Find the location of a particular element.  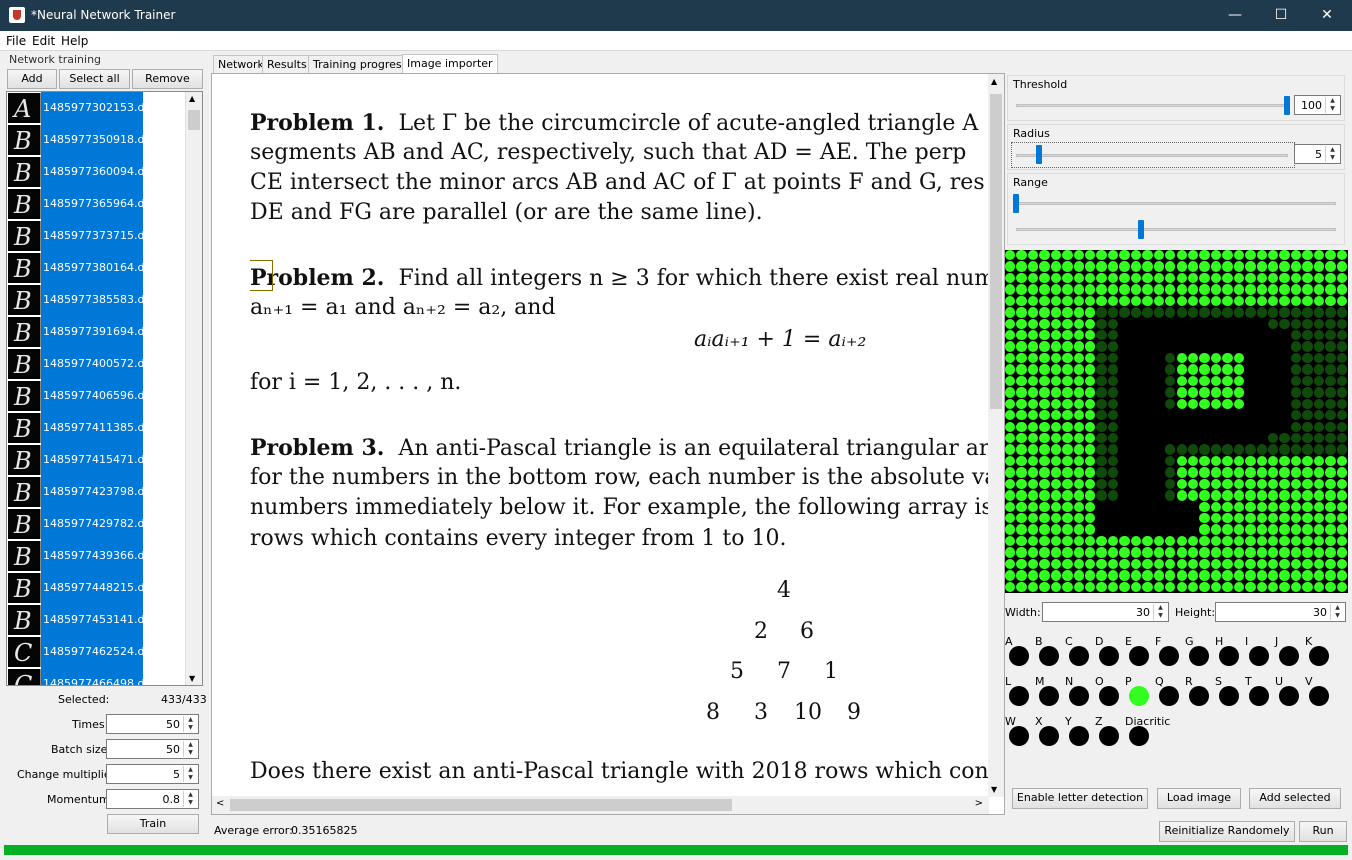

scroll-thumb is located at coordinates (481, 805).